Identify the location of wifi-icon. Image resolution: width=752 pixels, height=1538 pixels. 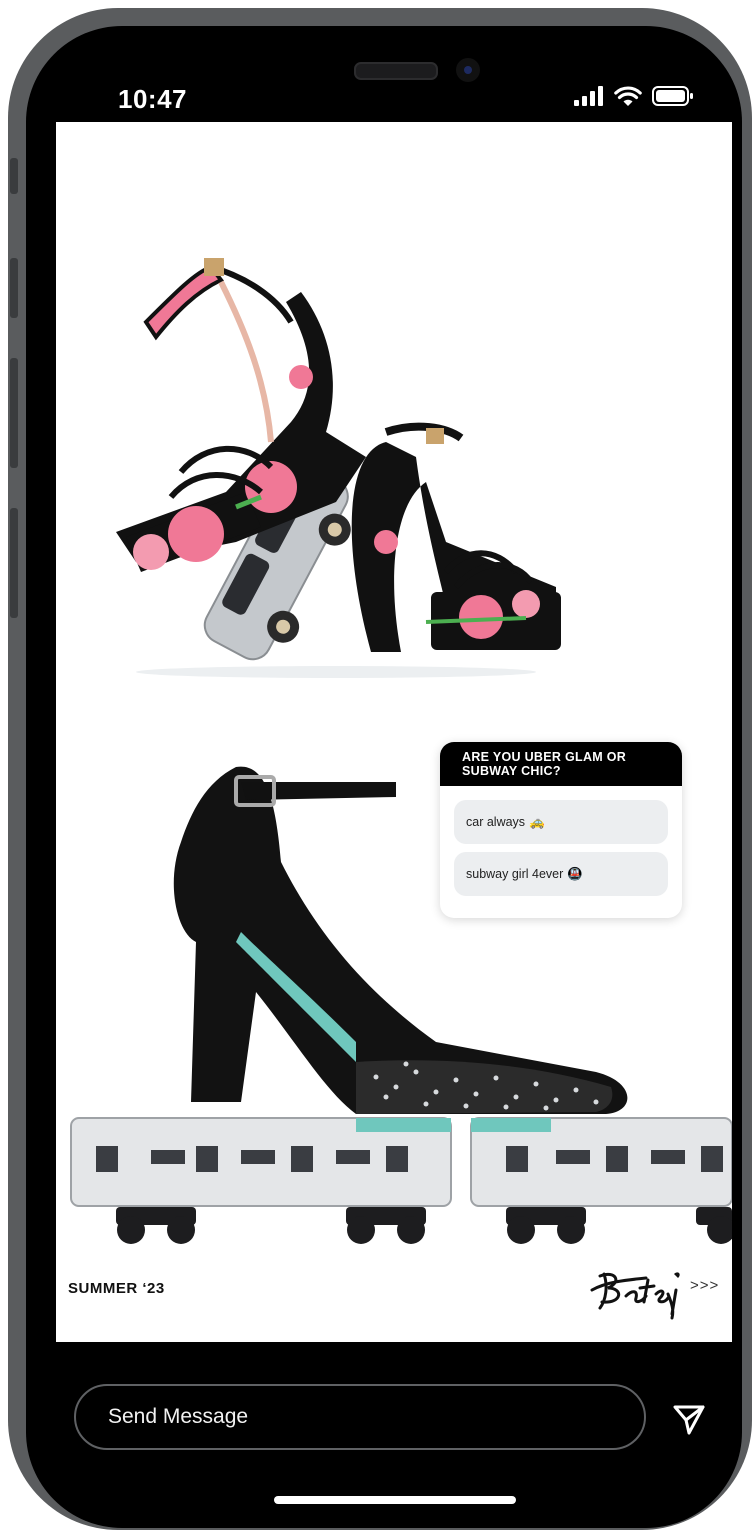
(628, 96).